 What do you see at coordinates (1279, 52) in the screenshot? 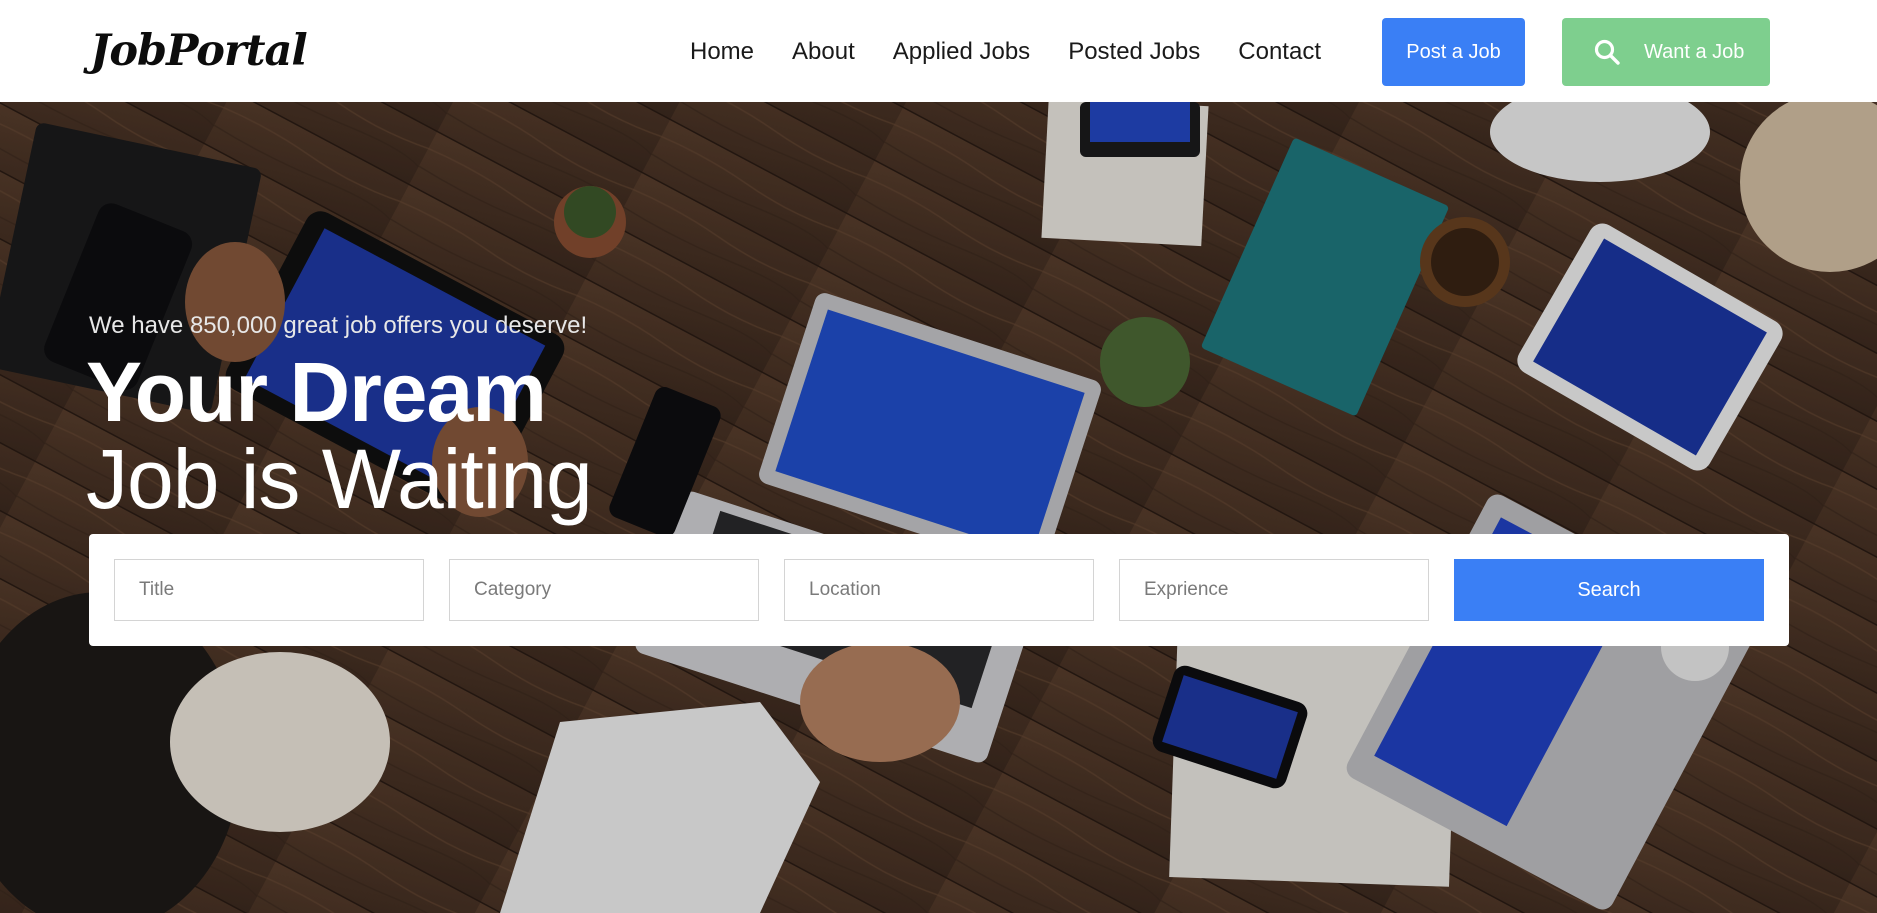
I see `nav-item-contact: Contact` at bounding box center [1279, 52].